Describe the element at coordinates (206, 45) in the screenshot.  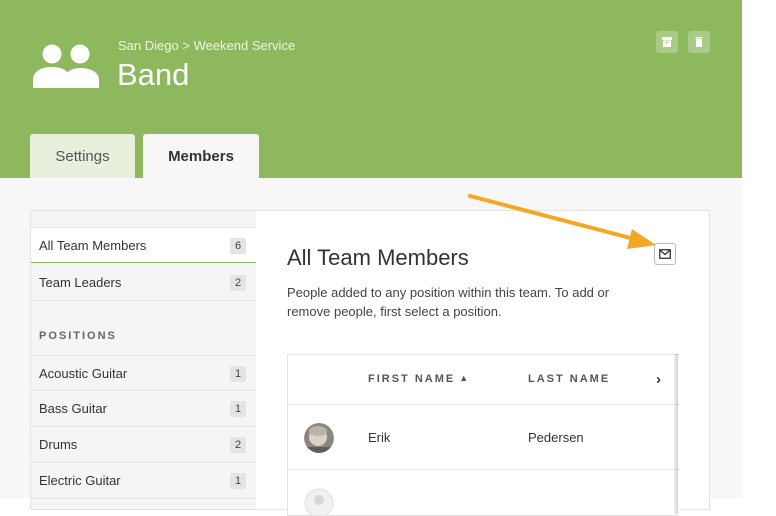
I see `breadcrumb: San Diego > Weekend Service` at that location.